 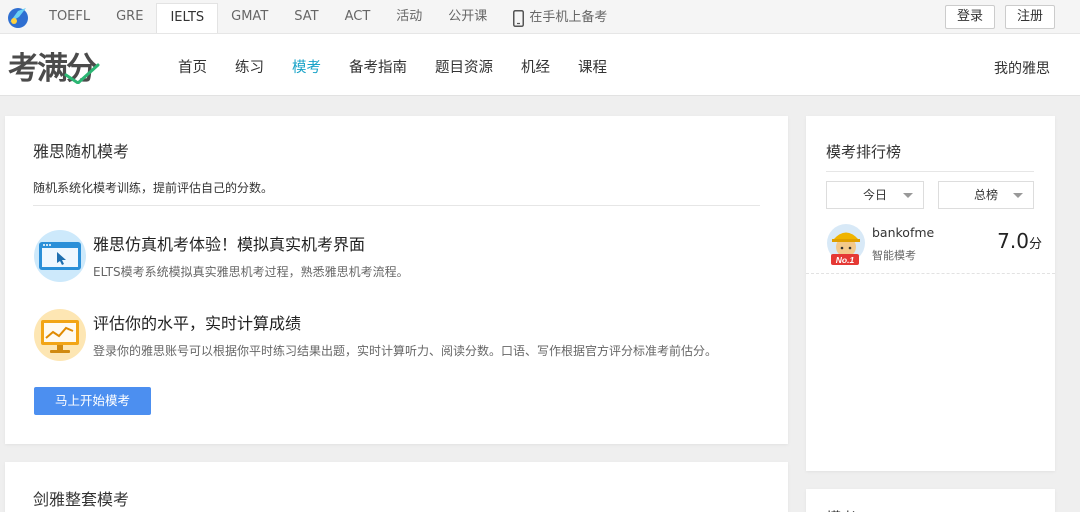 I want to click on tab-gmat: GMAT, so click(x=249, y=18).